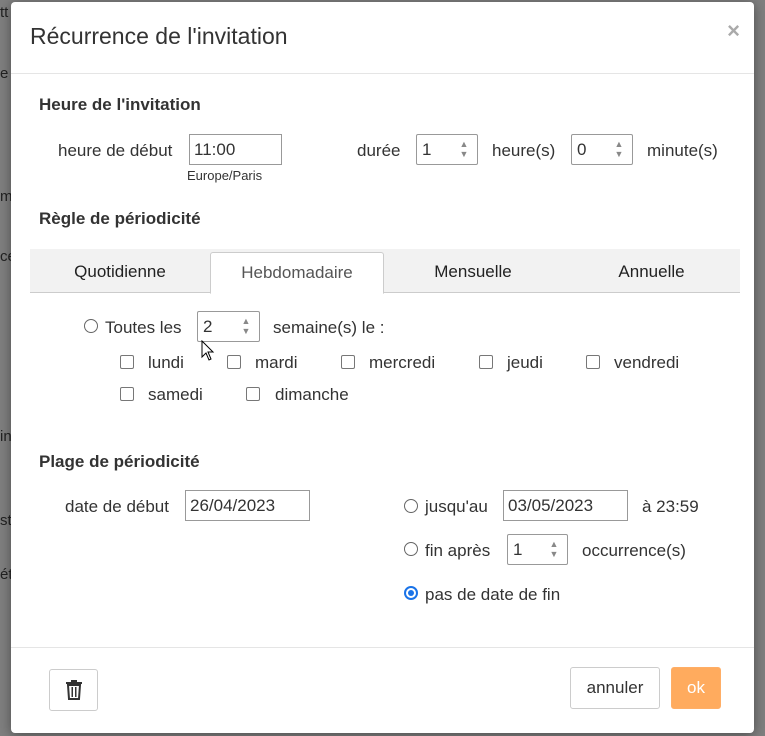 This screenshot has width=765, height=736. I want to click on until-label: jusqu'au, so click(456, 506).